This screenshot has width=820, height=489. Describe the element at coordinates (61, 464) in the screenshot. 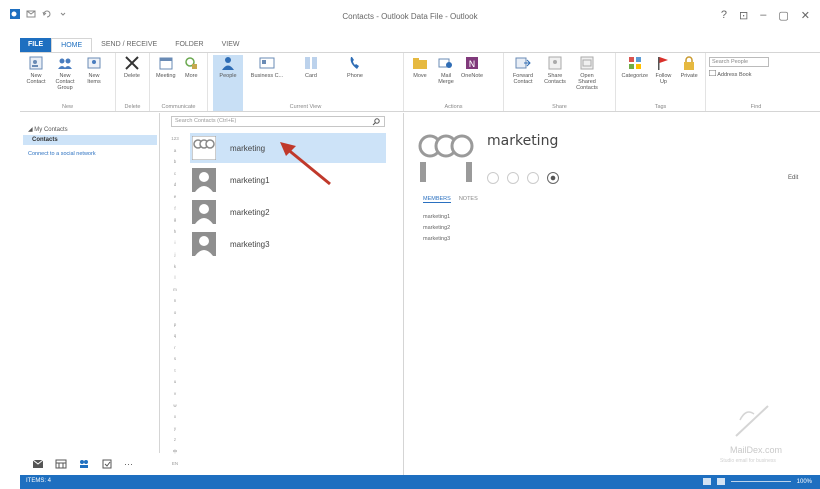

I see `calendar-icon` at that location.